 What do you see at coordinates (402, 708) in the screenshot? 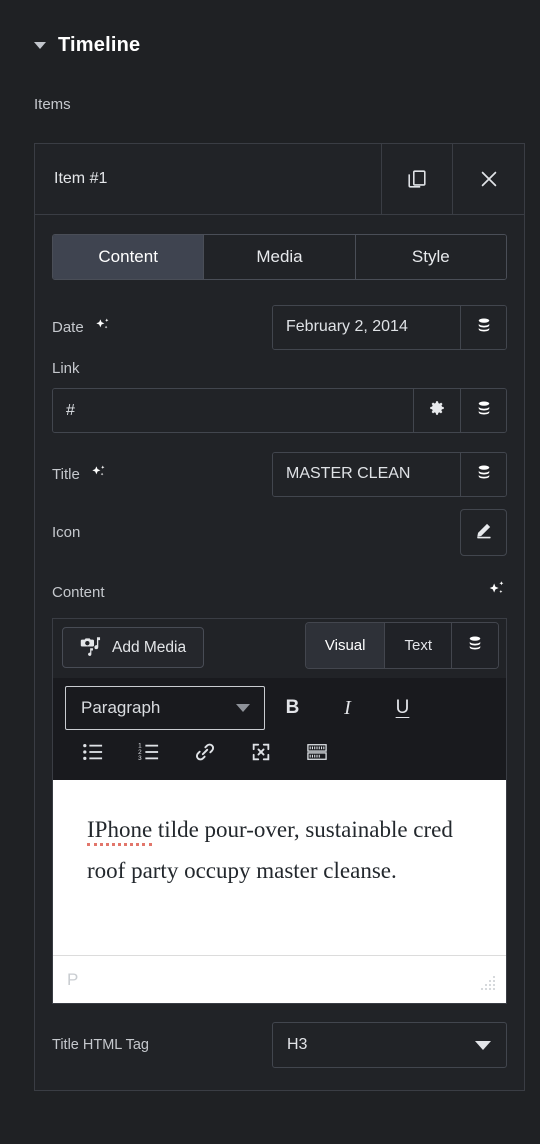
I see `underline-button: U` at bounding box center [402, 708].